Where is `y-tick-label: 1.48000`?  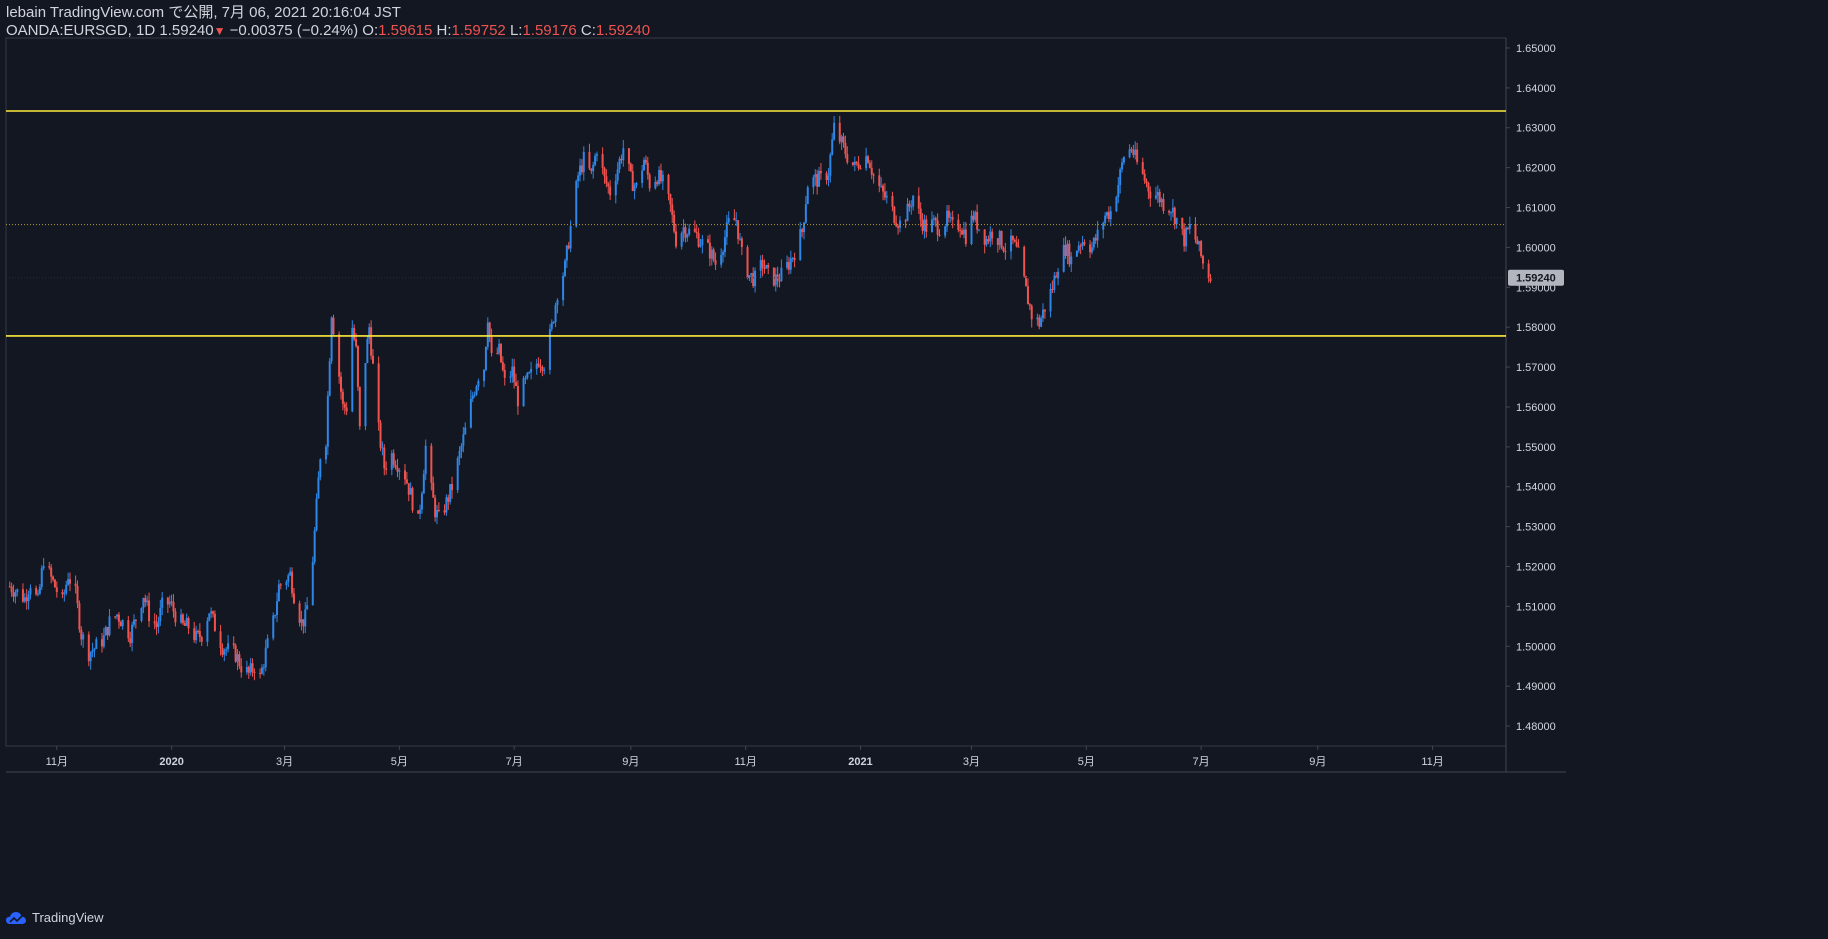 y-tick-label: 1.48000 is located at coordinates (1536, 727).